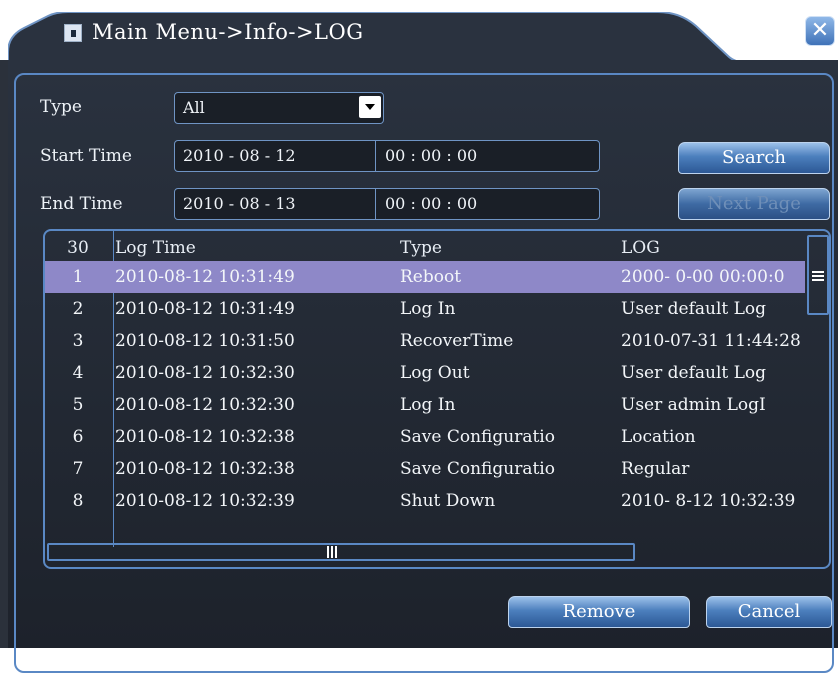 The image size is (838, 673). I want to click on row-type: Reboot, so click(431, 277).